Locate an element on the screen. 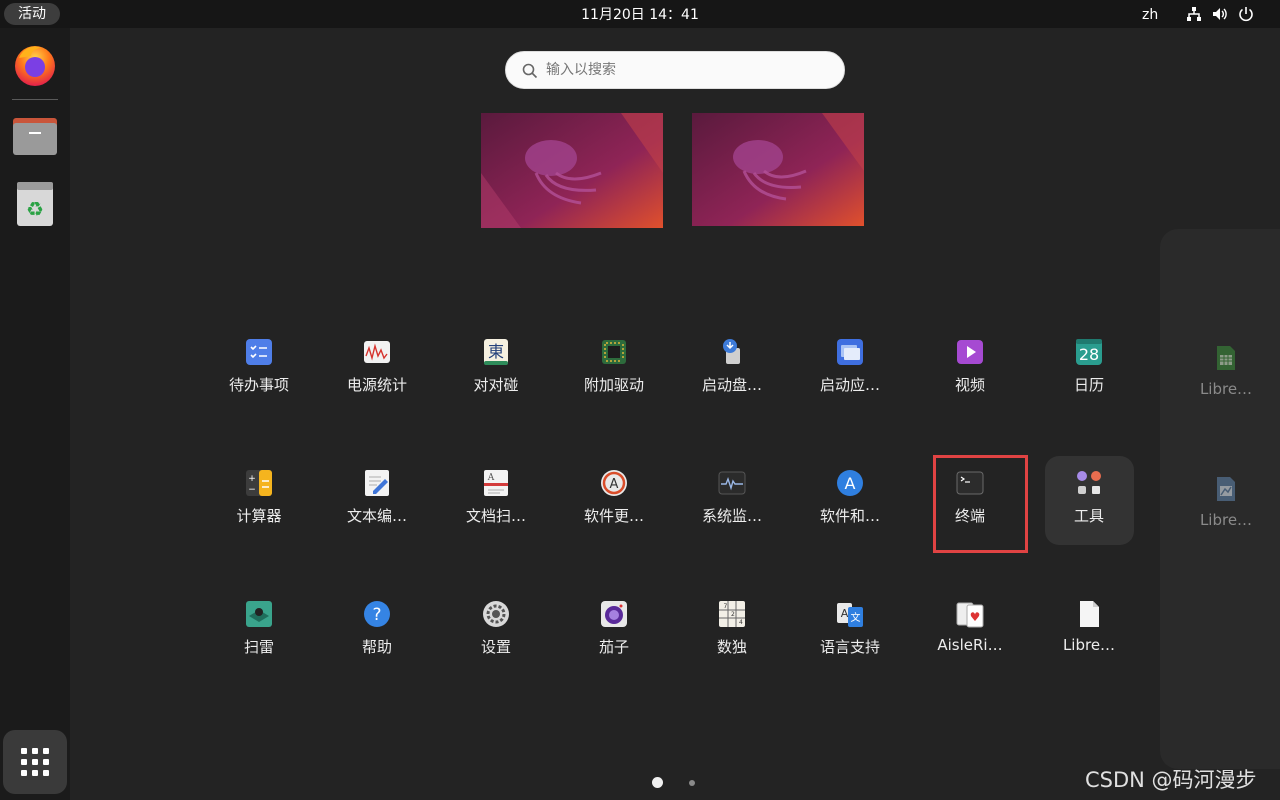 Image resolution: width=1280 pixels, height=800 pixels. svg-text: 7 is located at coordinates (726, 606).